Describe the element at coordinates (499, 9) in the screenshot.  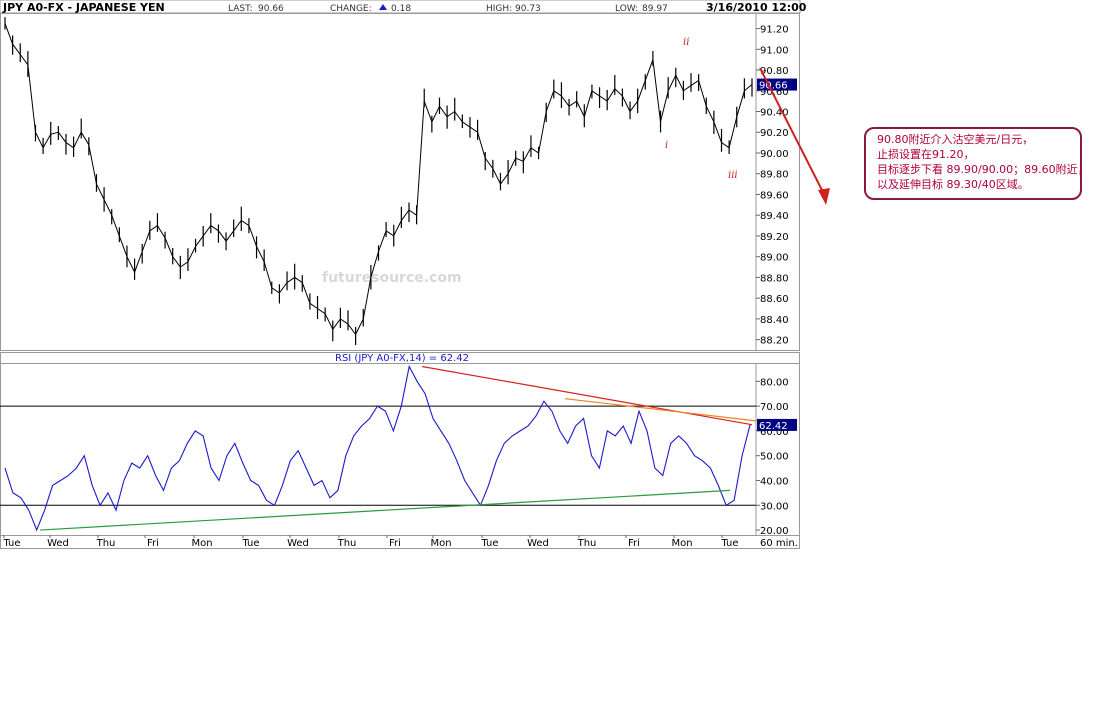
I see `high-label: HIGH:` at that location.